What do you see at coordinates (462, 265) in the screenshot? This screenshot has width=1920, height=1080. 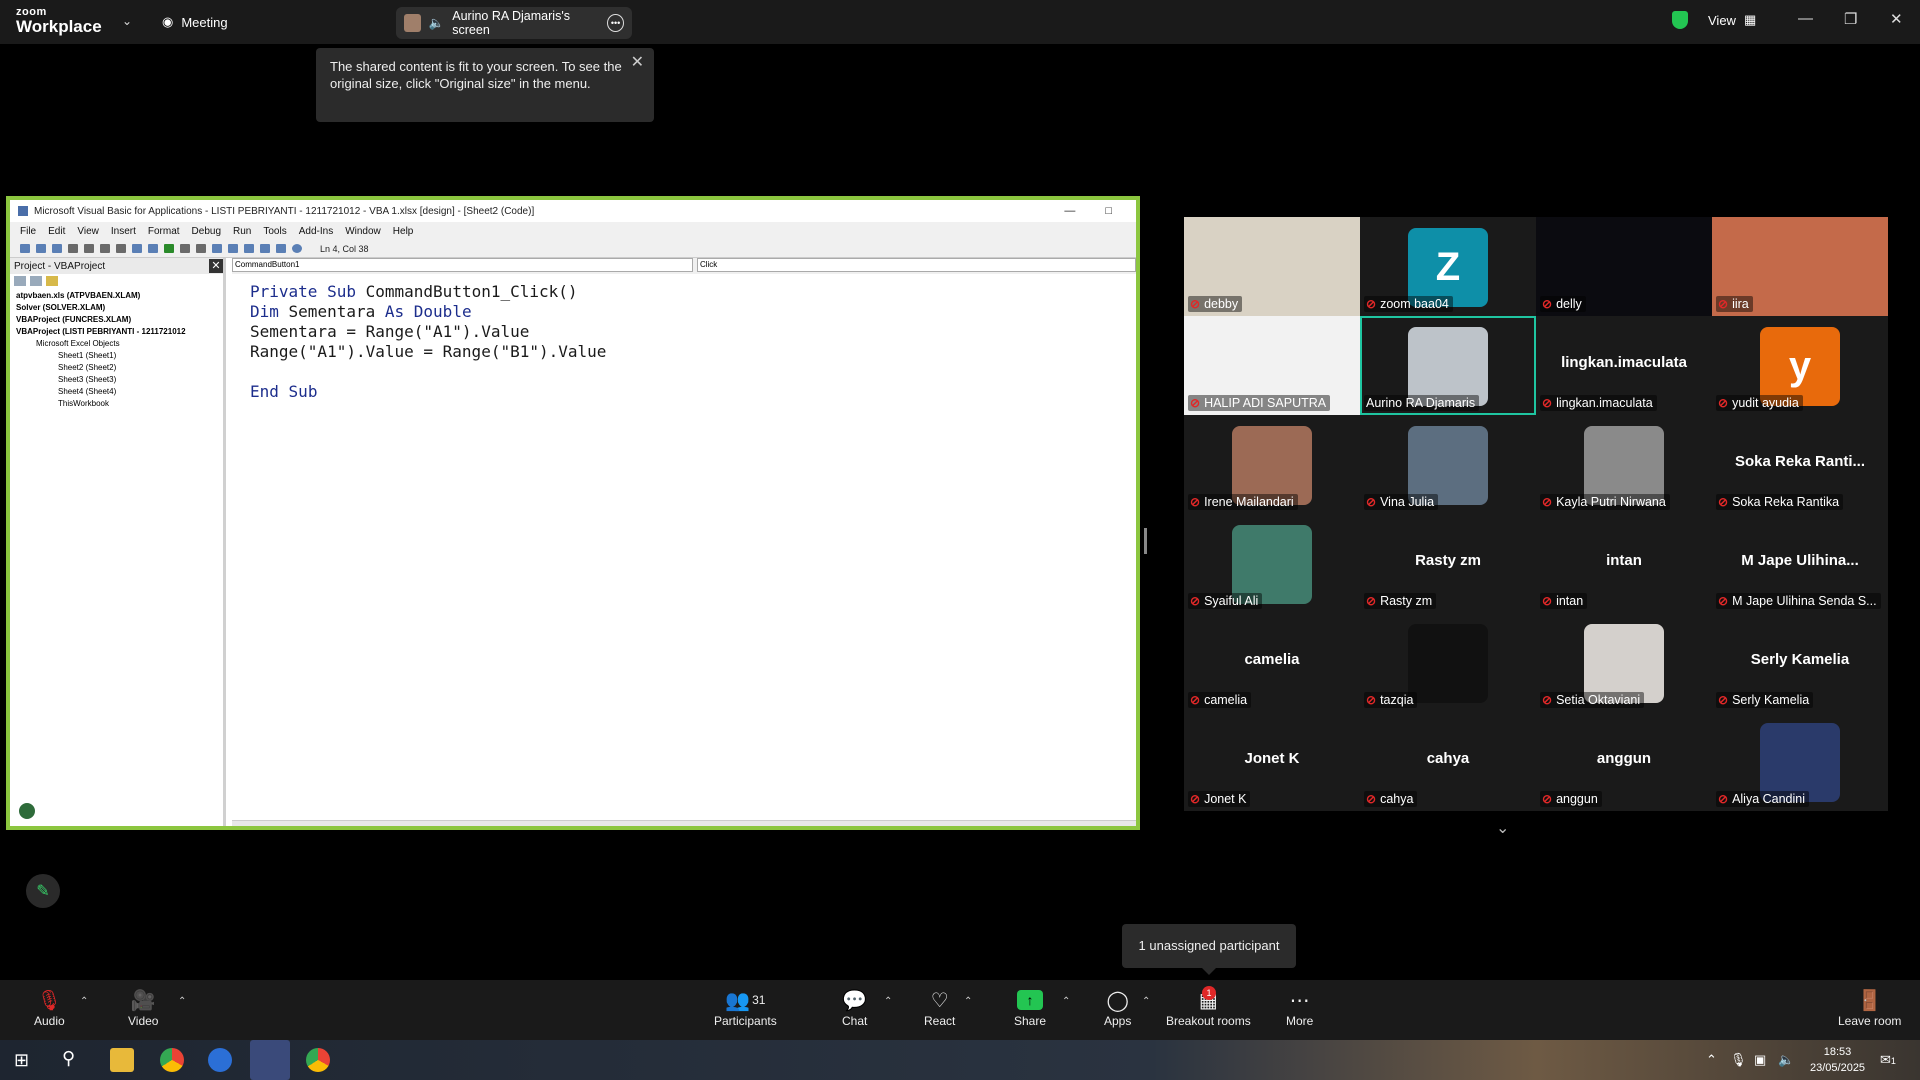 I see `object-dropdown: CommandButton1` at bounding box center [462, 265].